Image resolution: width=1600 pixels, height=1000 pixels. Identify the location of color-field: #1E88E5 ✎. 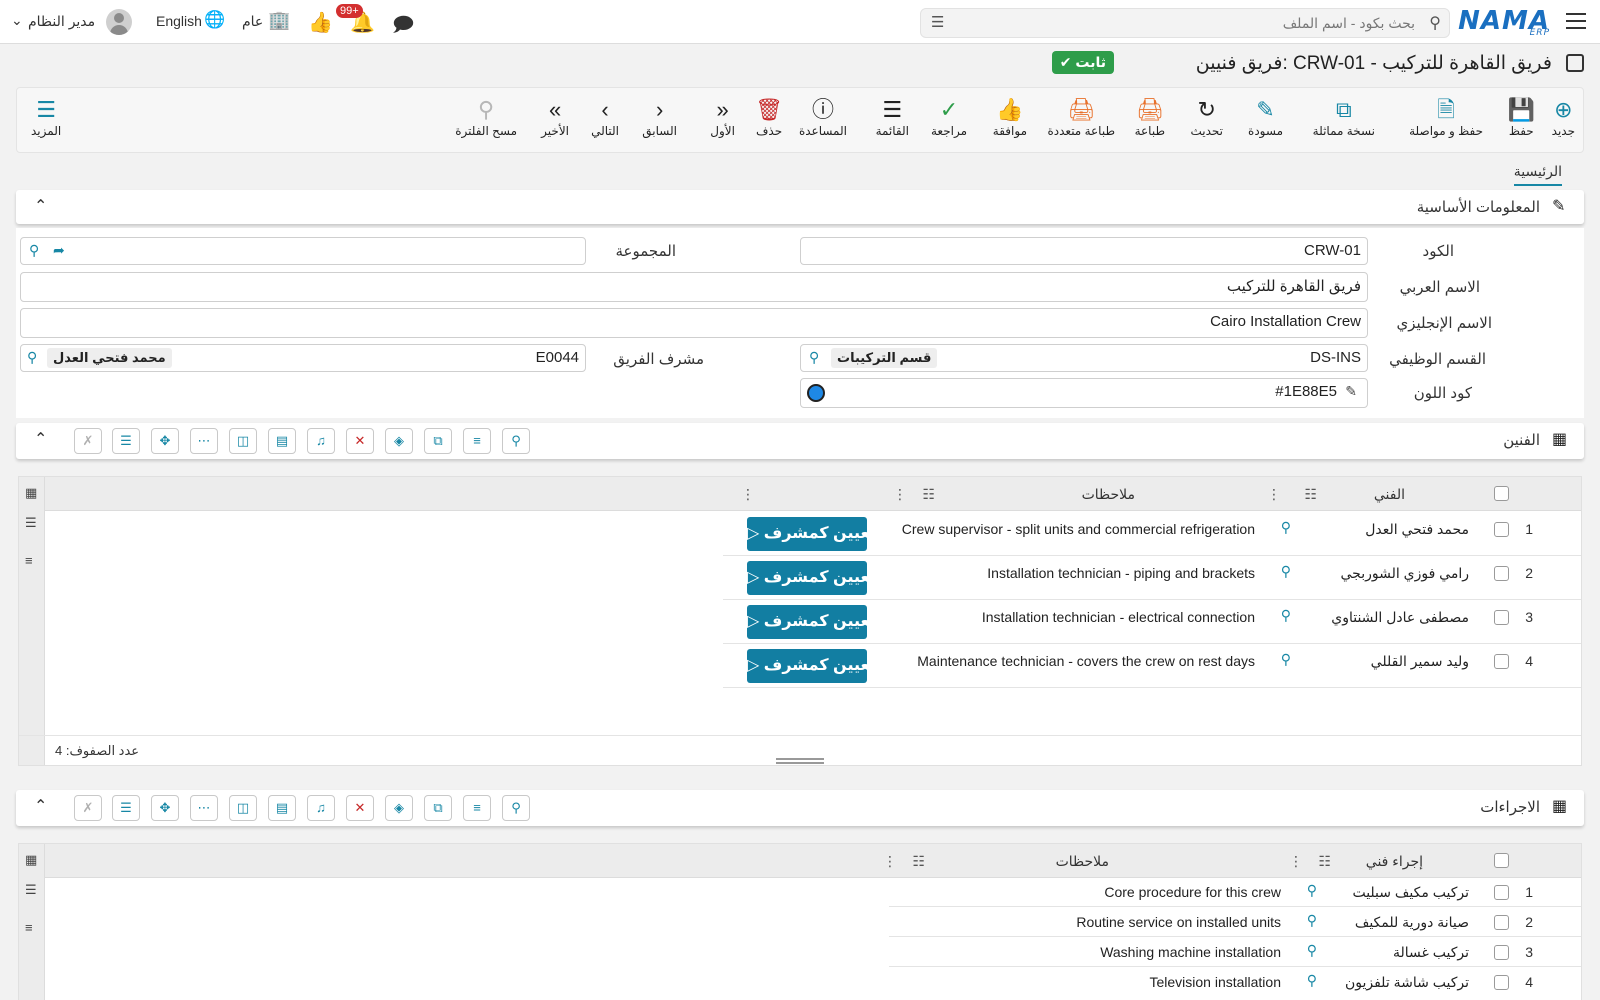
(1084, 393).